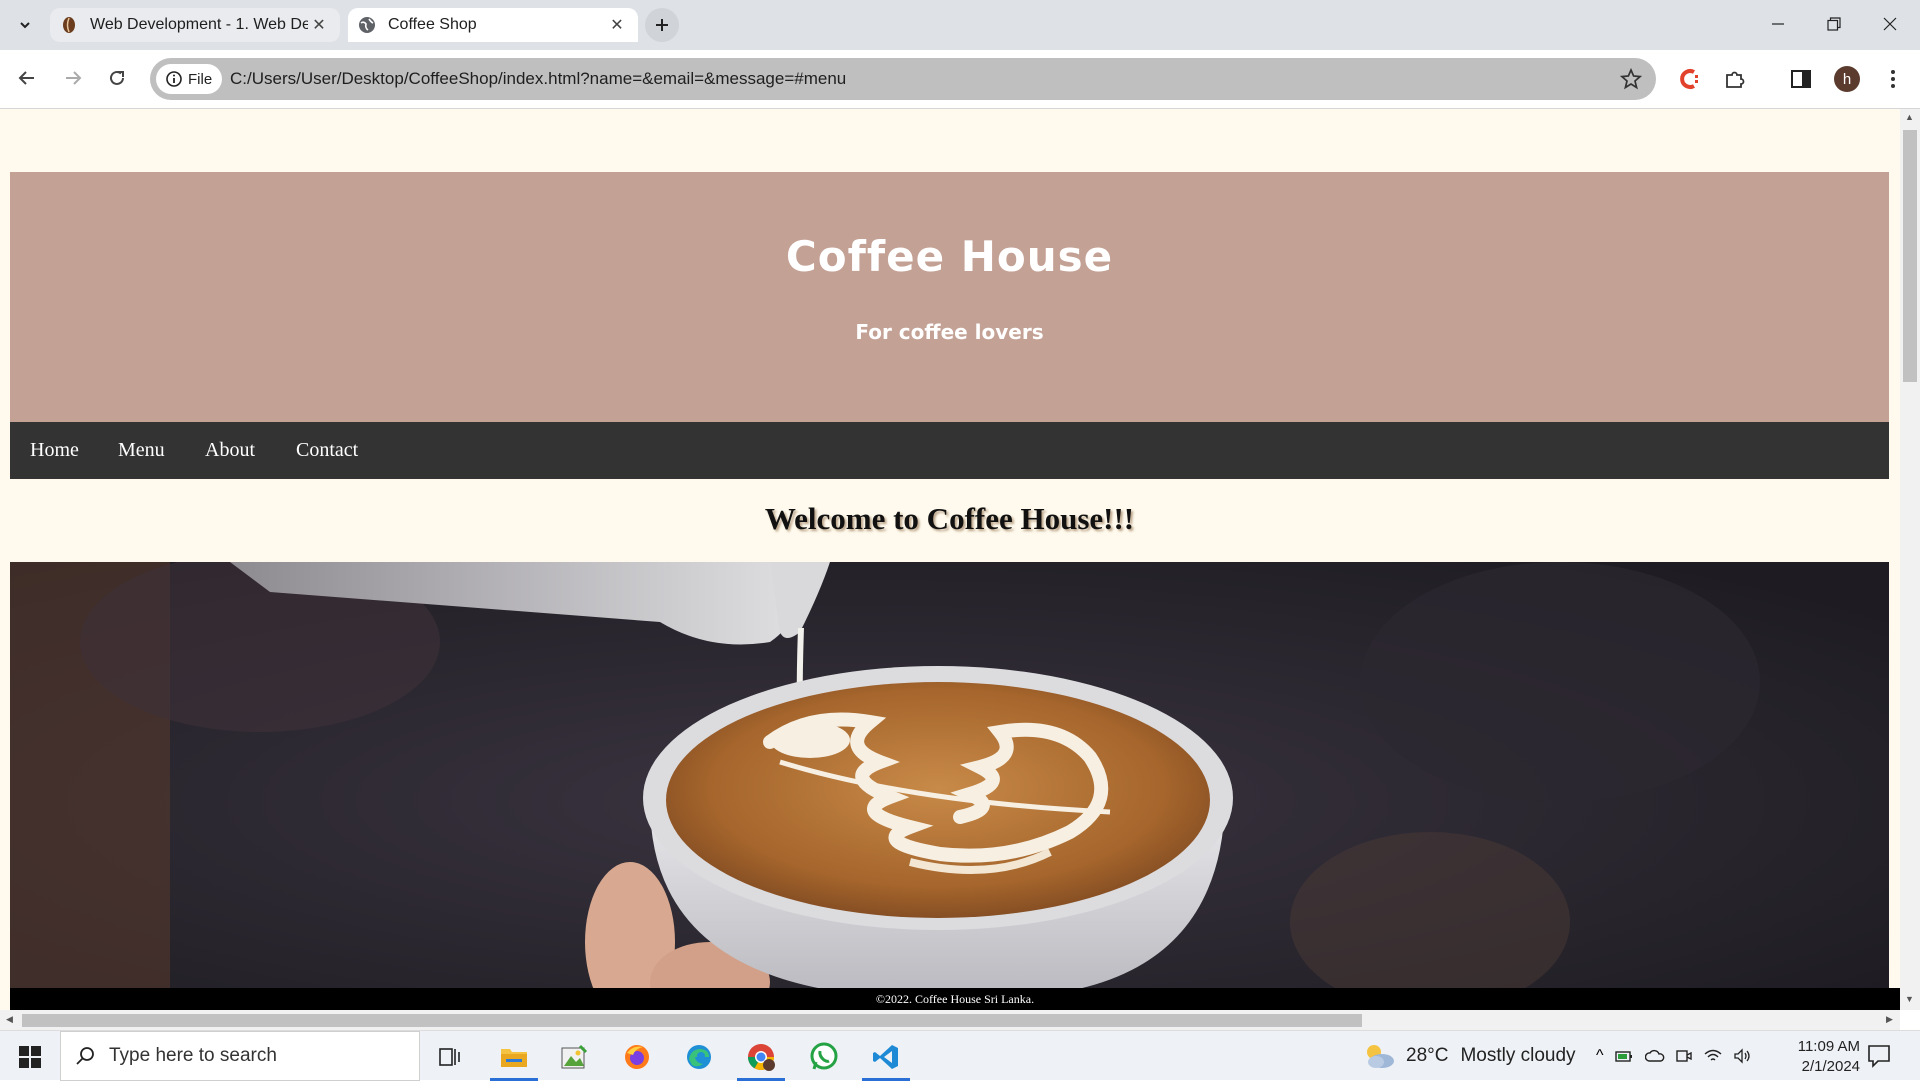 The width and height of the screenshot is (1920, 1081). I want to click on avatar-initial: h, so click(1847, 79).